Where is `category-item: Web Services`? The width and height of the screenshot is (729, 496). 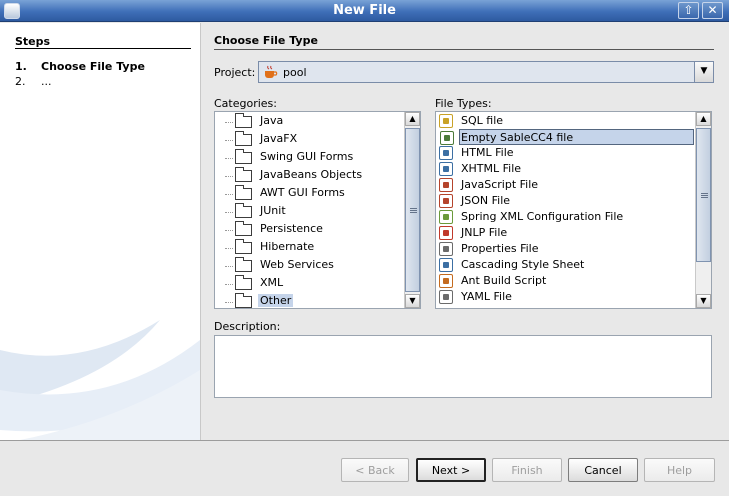
category-item: Web Services is located at coordinates (309, 265).